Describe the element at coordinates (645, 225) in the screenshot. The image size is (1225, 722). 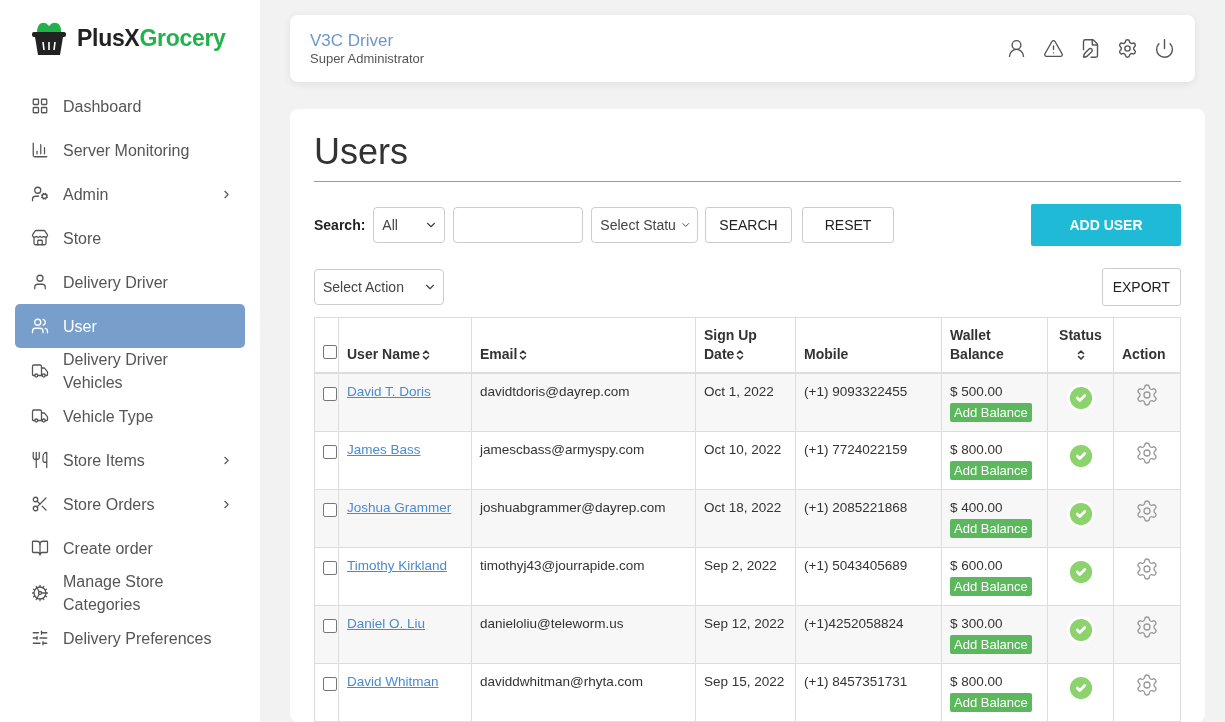
I see `status-select: Select Statu` at that location.